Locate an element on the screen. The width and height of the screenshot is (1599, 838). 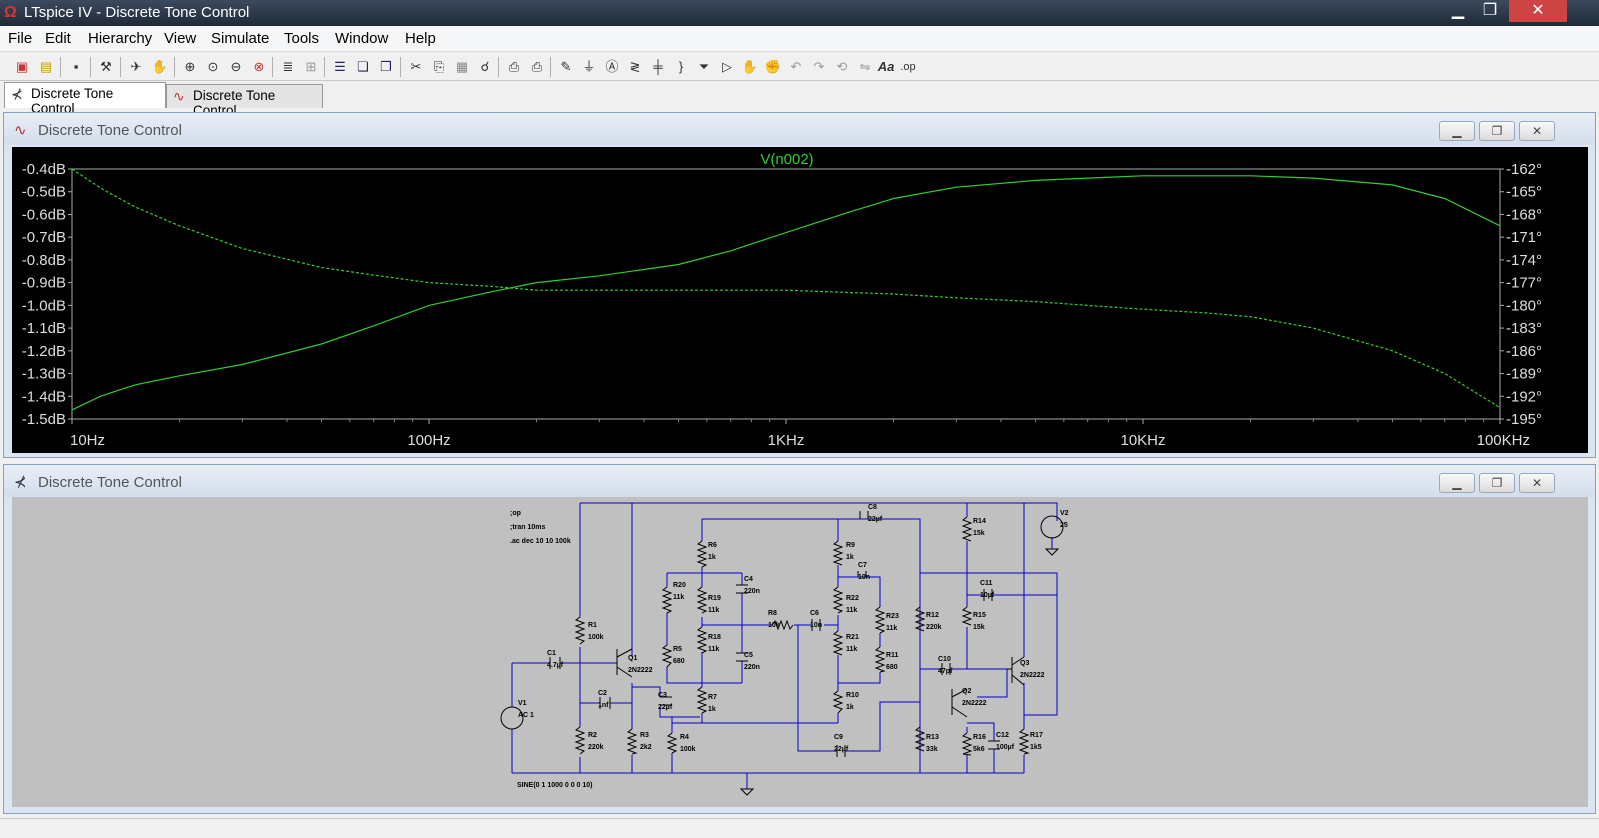
component-ref-label: C6 is located at coordinates (814, 613).